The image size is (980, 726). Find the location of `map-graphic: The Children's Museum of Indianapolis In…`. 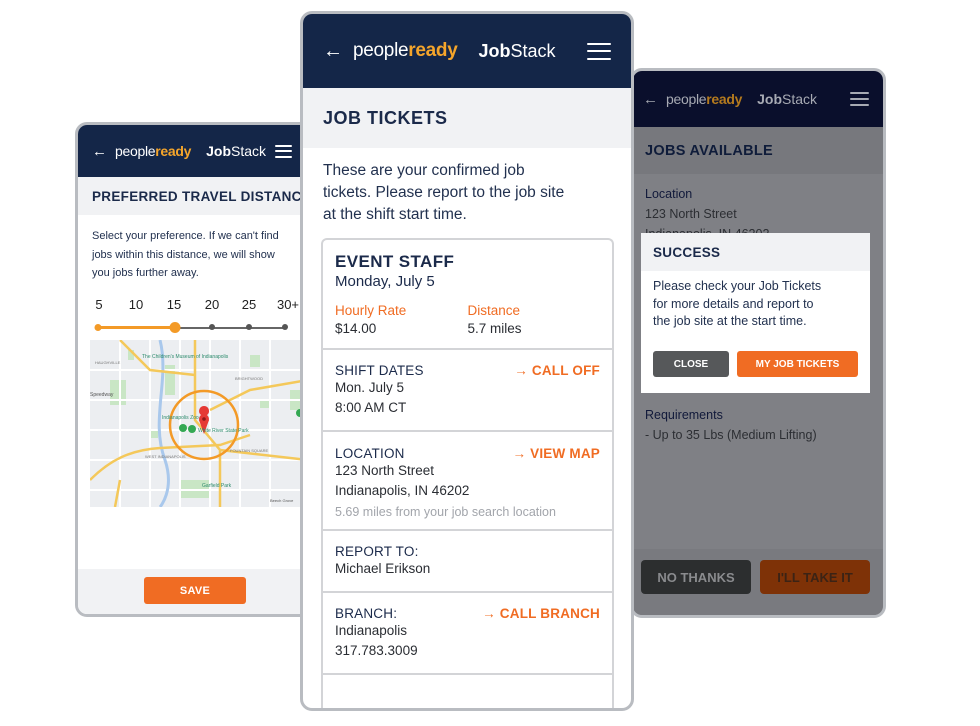

map-graphic: The Children's Museum of Indianapolis In… is located at coordinates (199, 423).